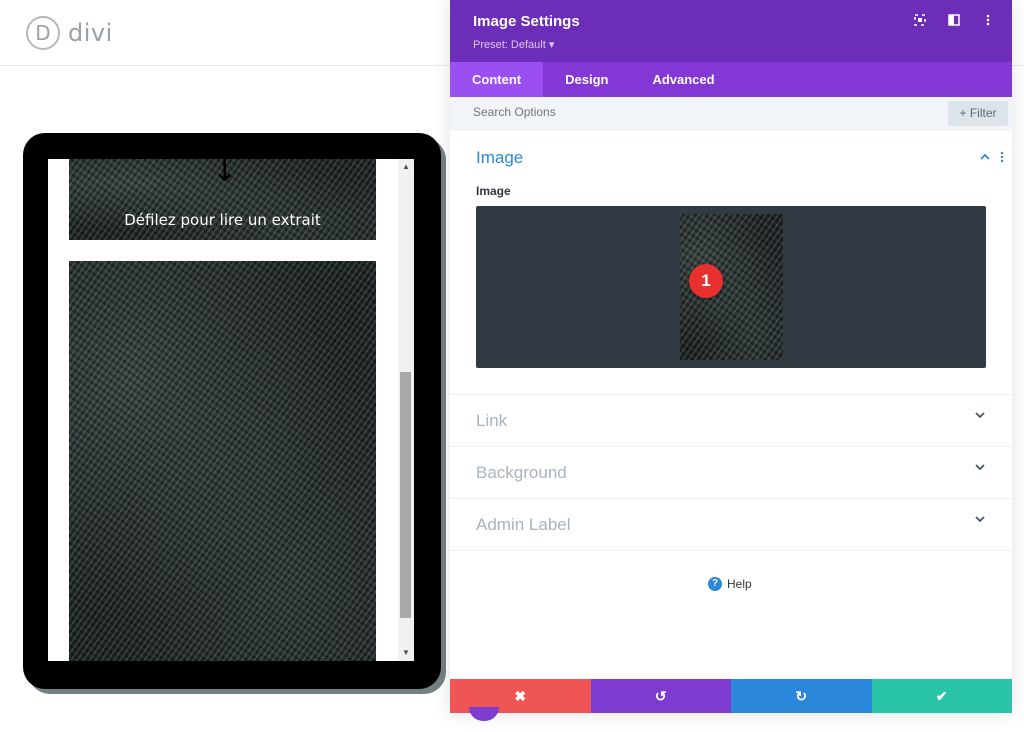 The width and height of the screenshot is (1024, 732). Describe the element at coordinates (731, 31) in the screenshot. I see `panel-header: Image Settings Preset: Default ▾` at that location.